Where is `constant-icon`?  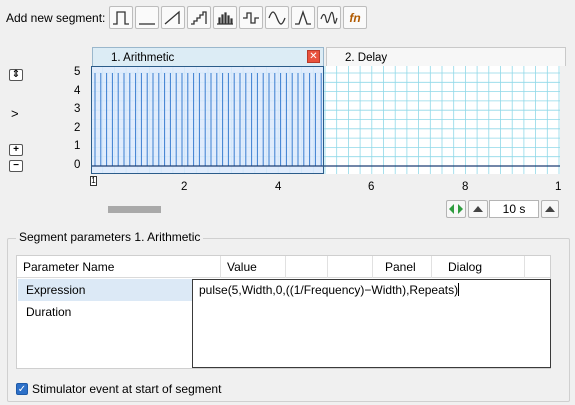
constant-icon is located at coordinates (147, 23).